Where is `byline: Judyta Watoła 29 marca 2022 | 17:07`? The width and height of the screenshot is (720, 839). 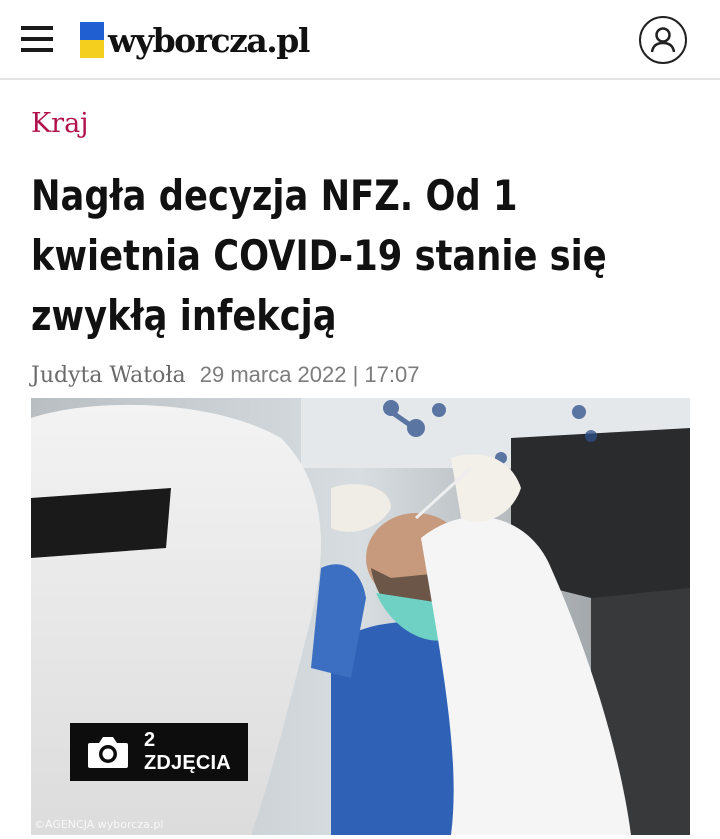 byline: Judyta Watoła 29 marca 2022 | 17:07 is located at coordinates (225, 375).